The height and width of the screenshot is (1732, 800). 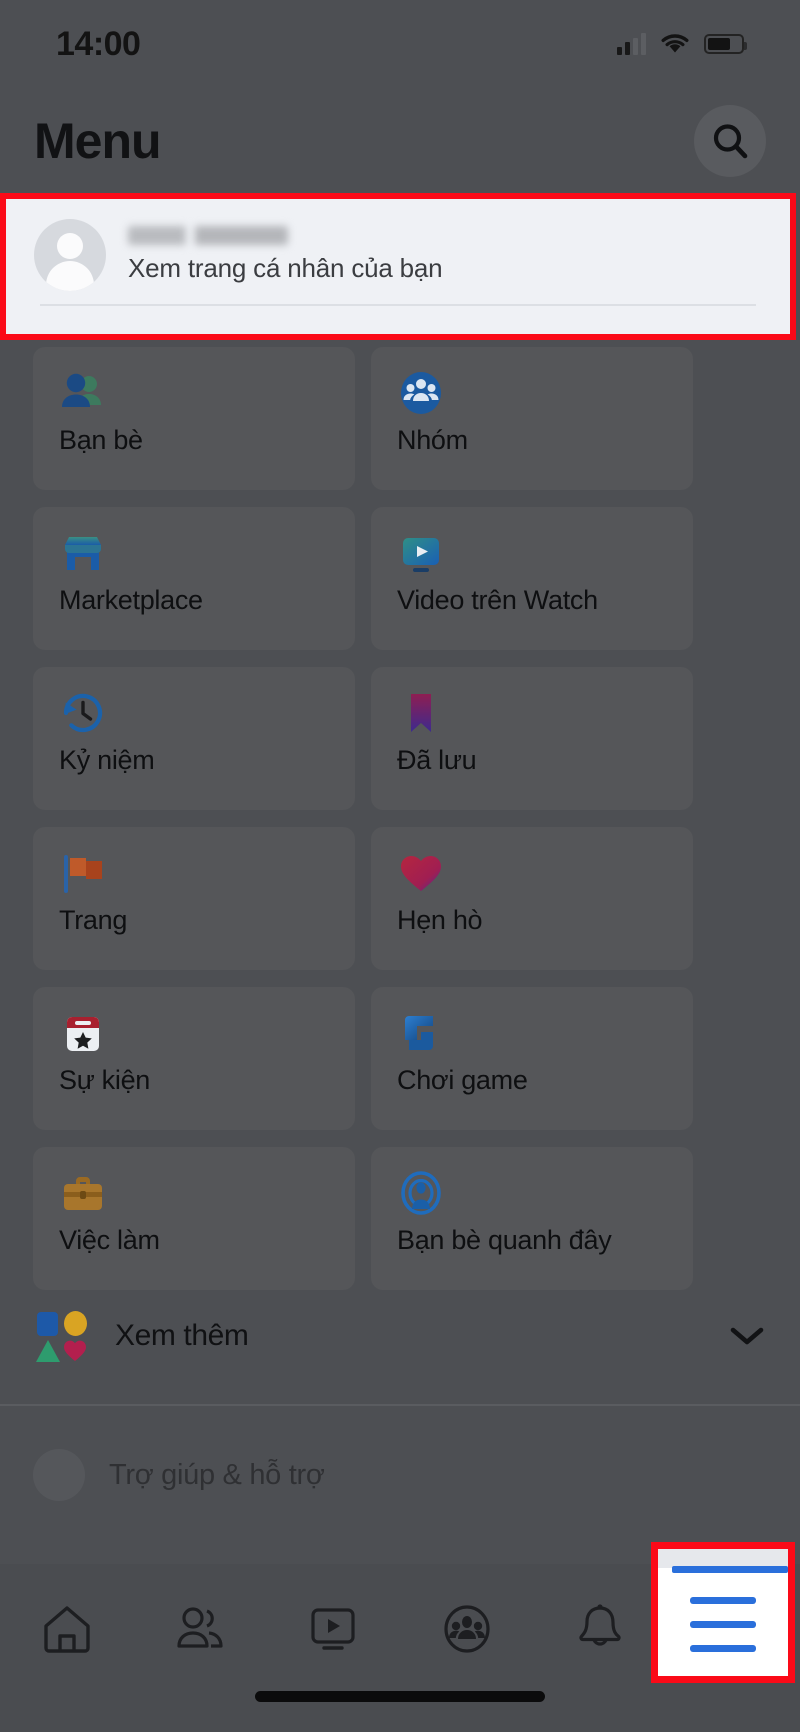 What do you see at coordinates (83, 553) in the screenshot?
I see `marketplace-icon` at bounding box center [83, 553].